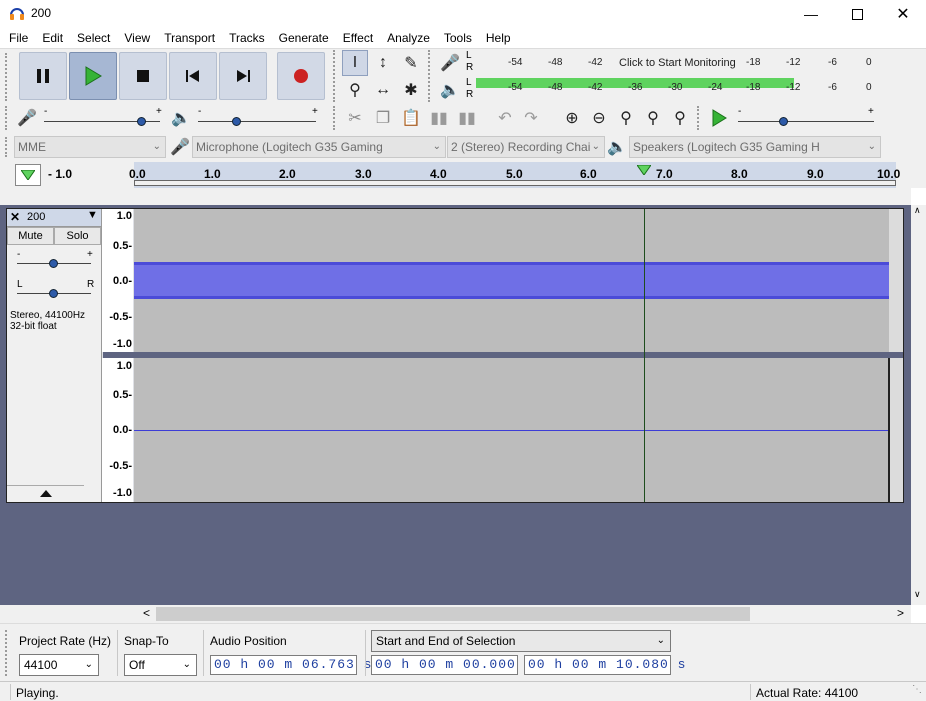 This screenshot has width=926, height=701. Describe the element at coordinates (319, 147) in the screenshot. I see `recording-device-dropdown: Microphone (Logitech G35 Gaming ⌄` at that location.